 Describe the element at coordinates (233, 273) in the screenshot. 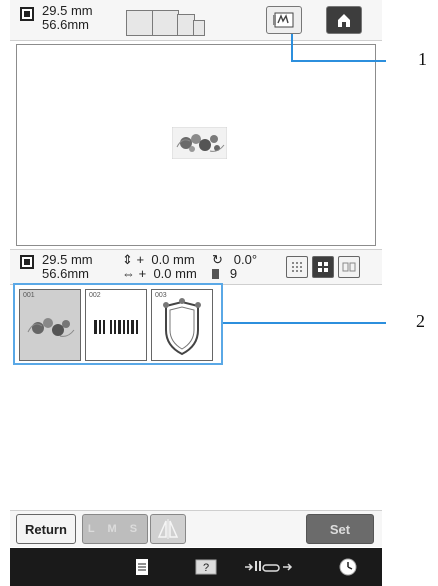

I see `color-count-value: 9` at that location.